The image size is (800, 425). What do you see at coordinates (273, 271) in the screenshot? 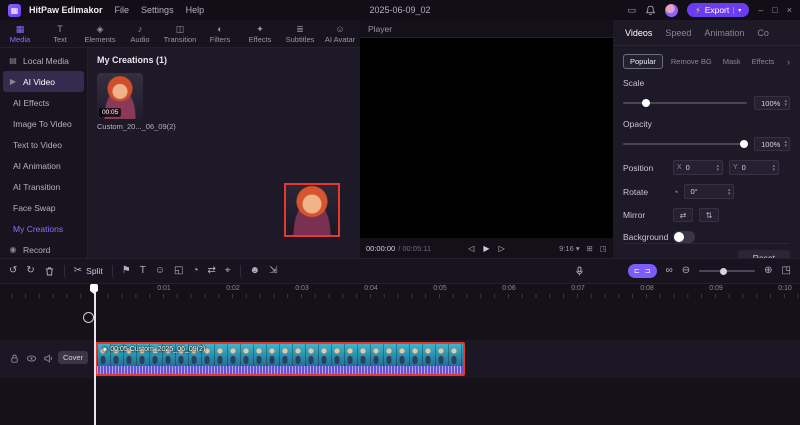
I see `export-frame-icon: ⇲` at bounding box center [273, 271].